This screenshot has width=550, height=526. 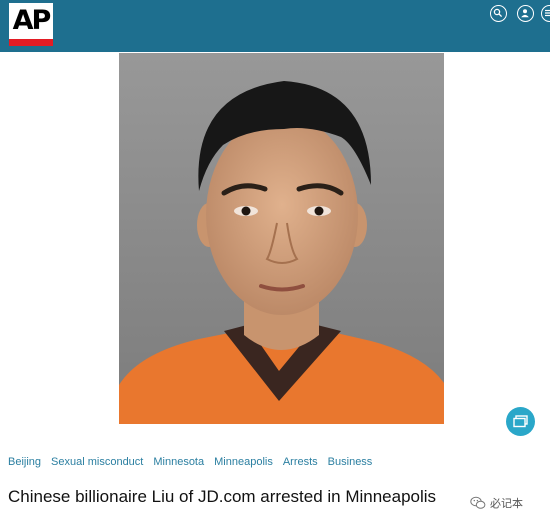 I want to click on tag-link: Beijing, so click(x=24, y=462).